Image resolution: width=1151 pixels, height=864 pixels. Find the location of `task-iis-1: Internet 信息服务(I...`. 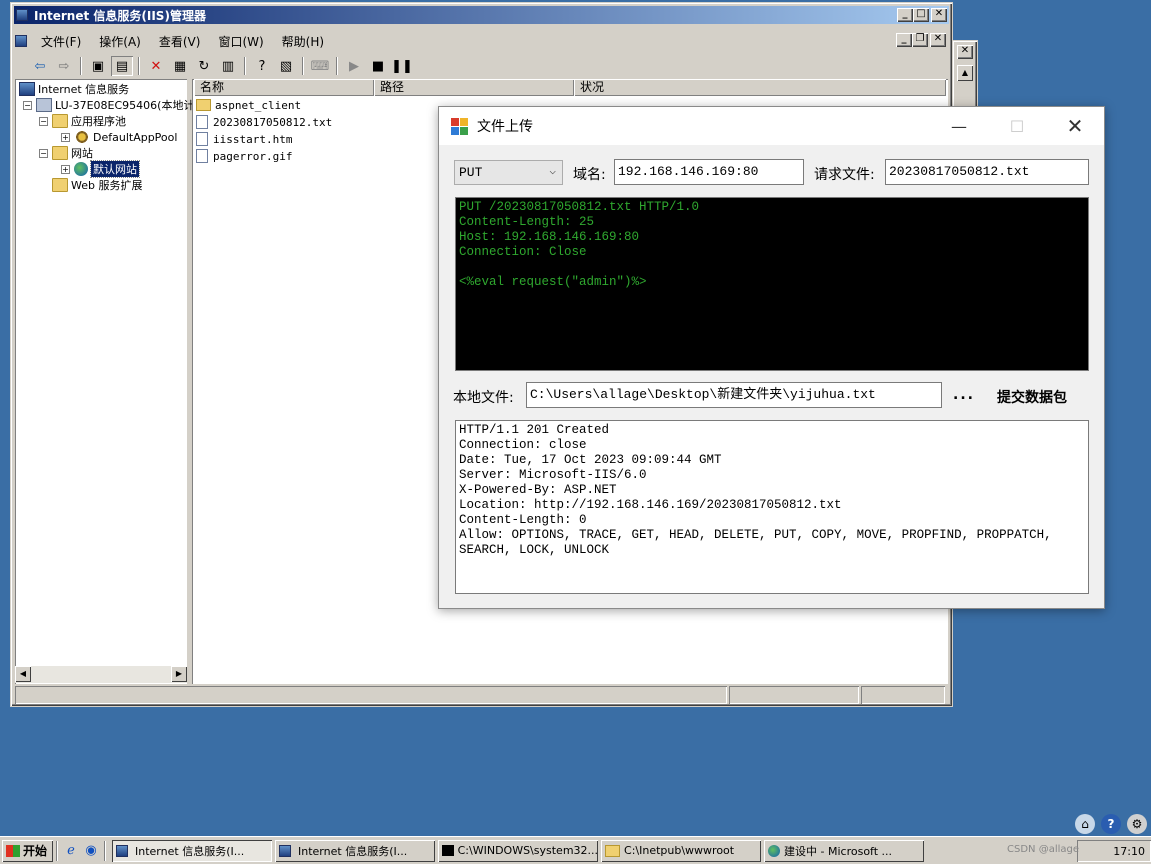

task-iis-1: Internet 信息服务(I... is located at coordinates (192, 850).